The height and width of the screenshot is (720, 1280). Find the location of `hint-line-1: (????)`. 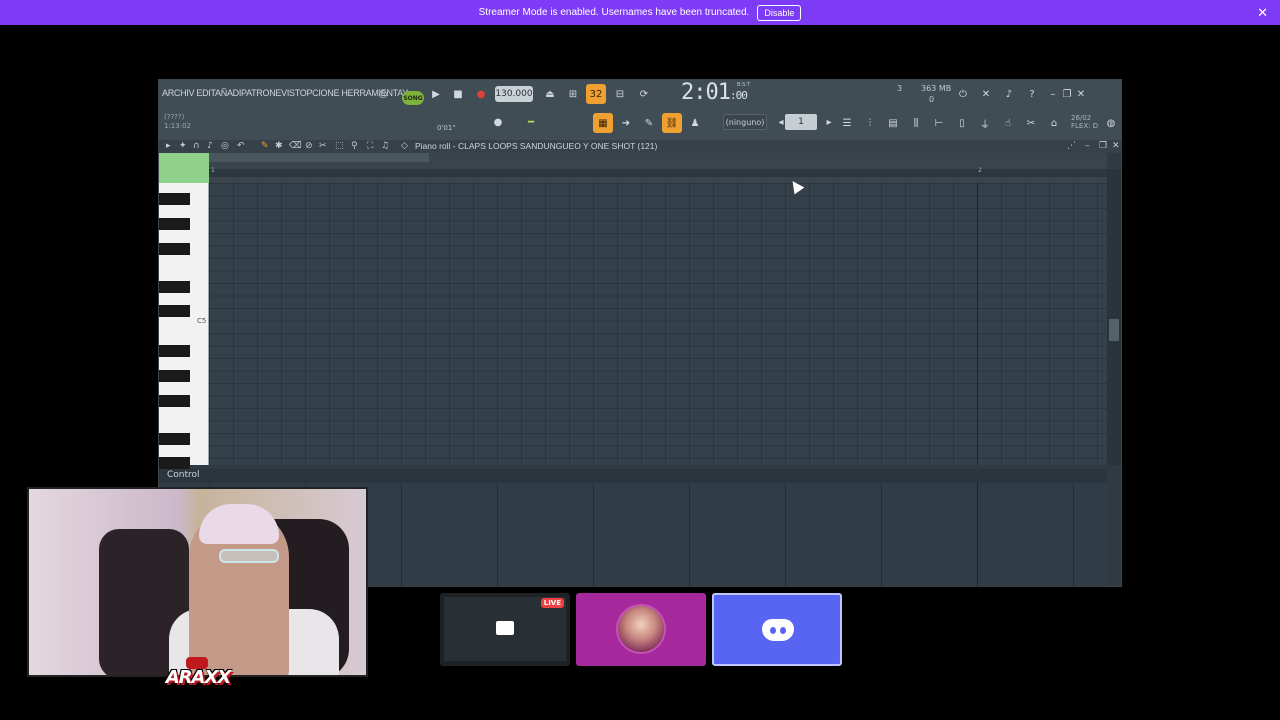

hint-line-1: (????) is located at coordinates (174, 117).